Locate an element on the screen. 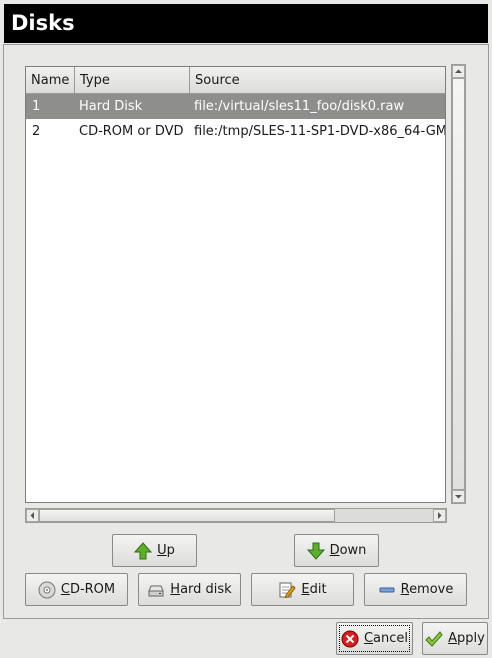 This screenshot has height=658, width=492. add-cdrom-label: CD-ROM is located at coordinates (88, 589).